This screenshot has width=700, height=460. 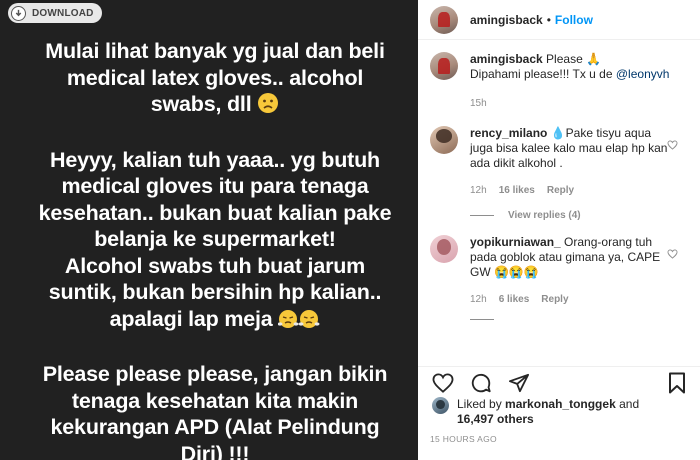 What do you see at coordinates (482, 319) in the screenshot?
I see `replies-line` at bounding box center [482, 319].